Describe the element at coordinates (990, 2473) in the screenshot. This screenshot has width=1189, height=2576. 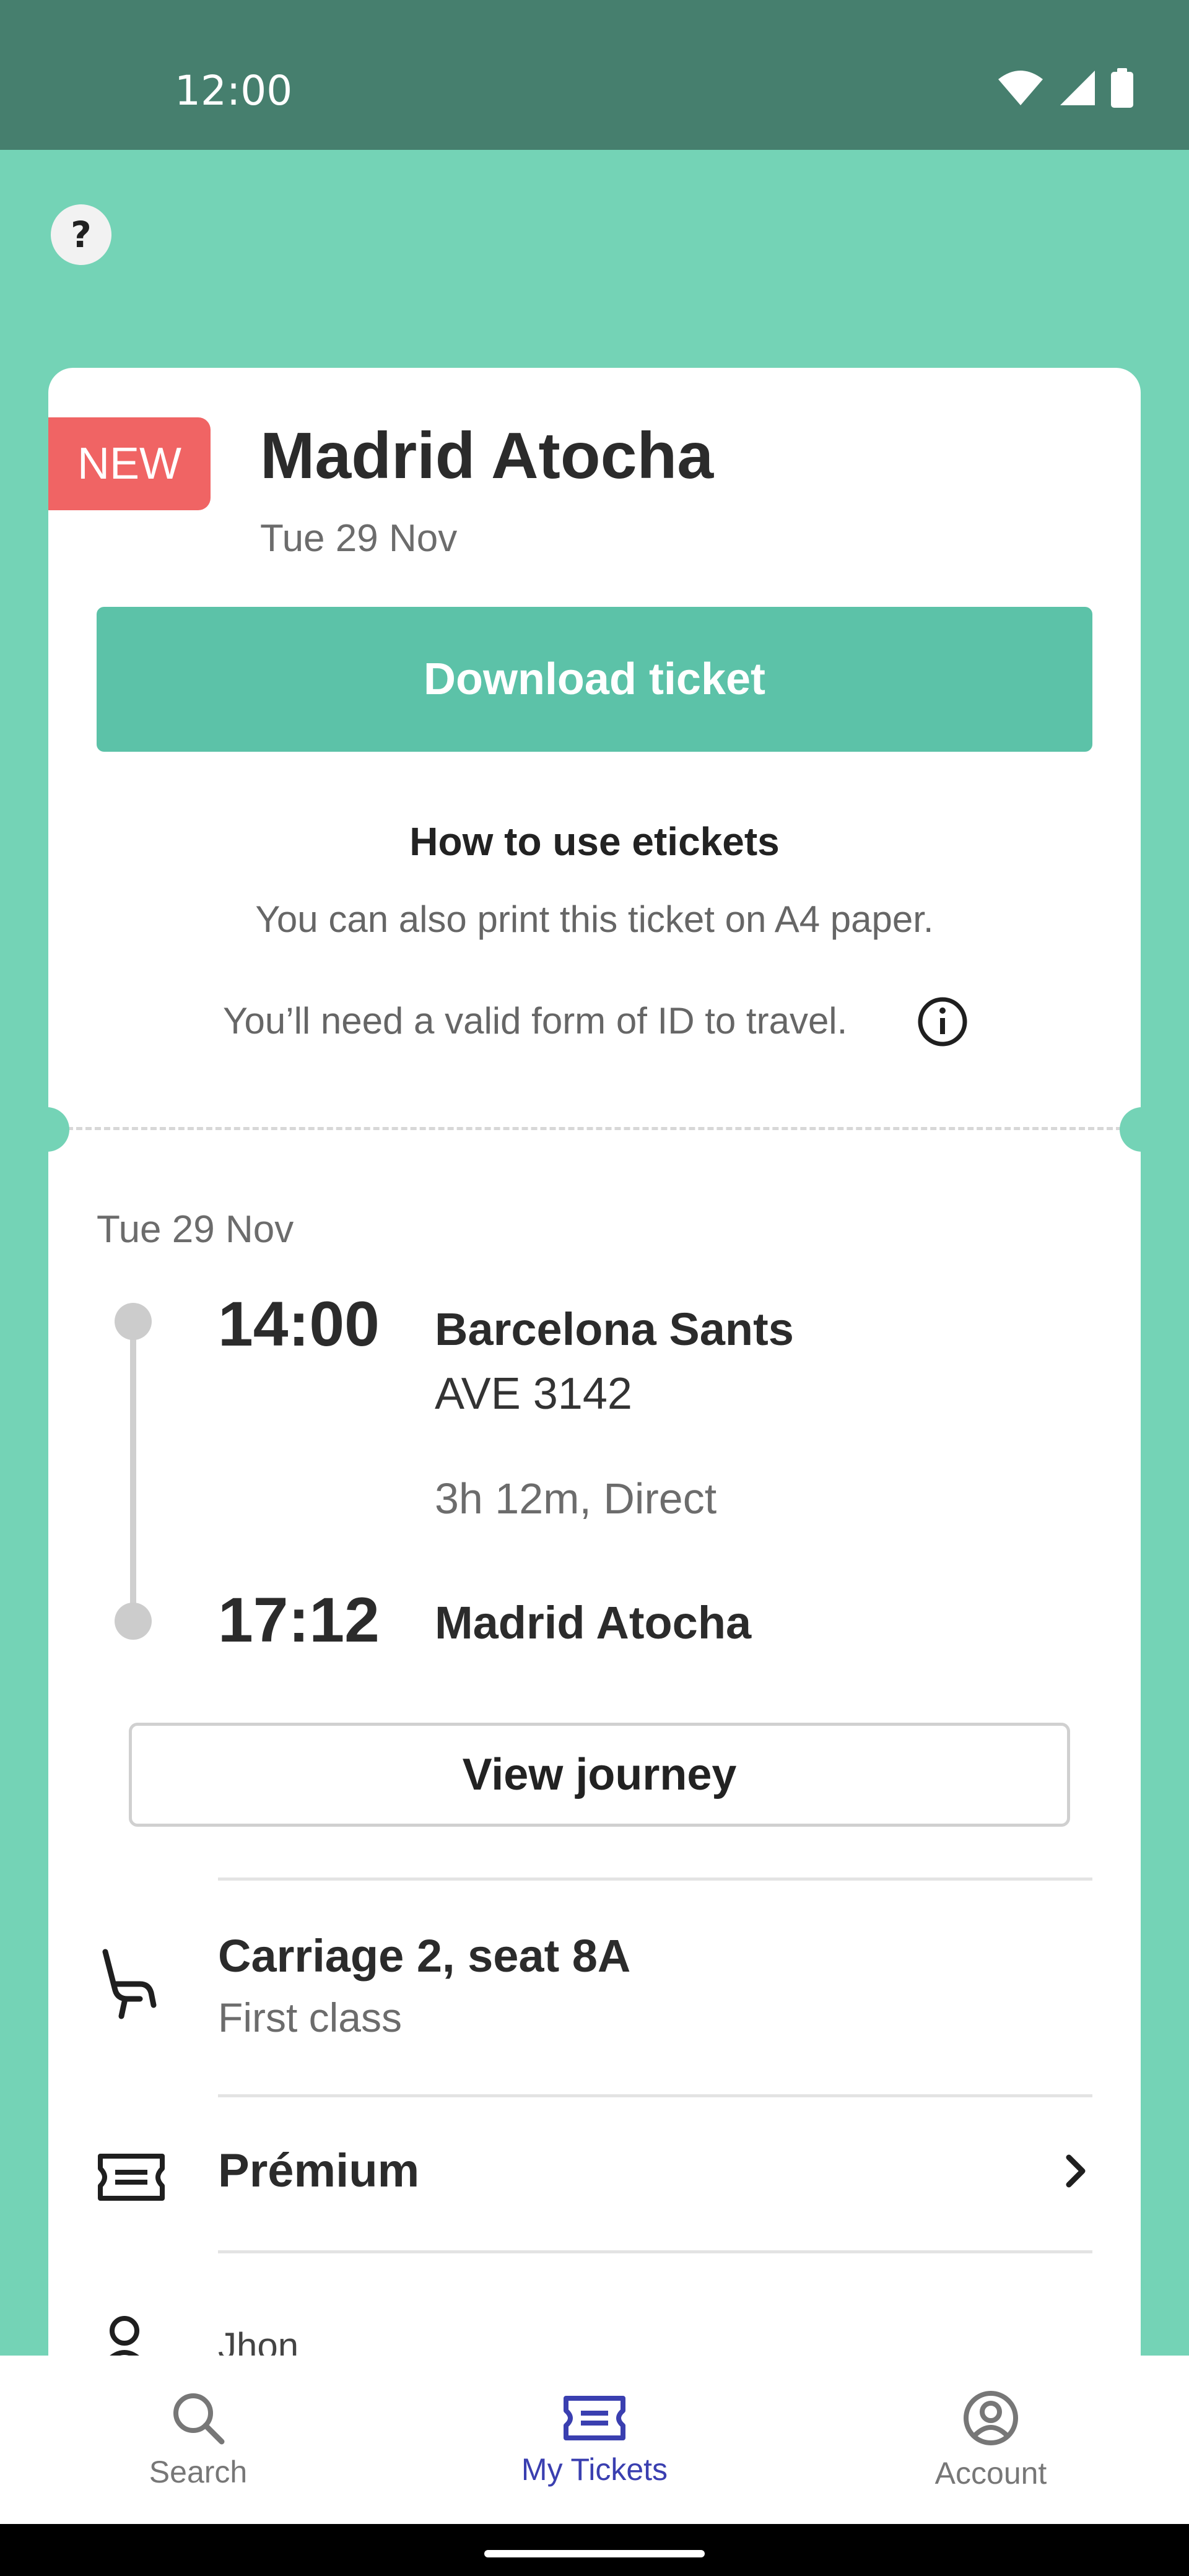
I see `nav-account-label: Account` at that location.